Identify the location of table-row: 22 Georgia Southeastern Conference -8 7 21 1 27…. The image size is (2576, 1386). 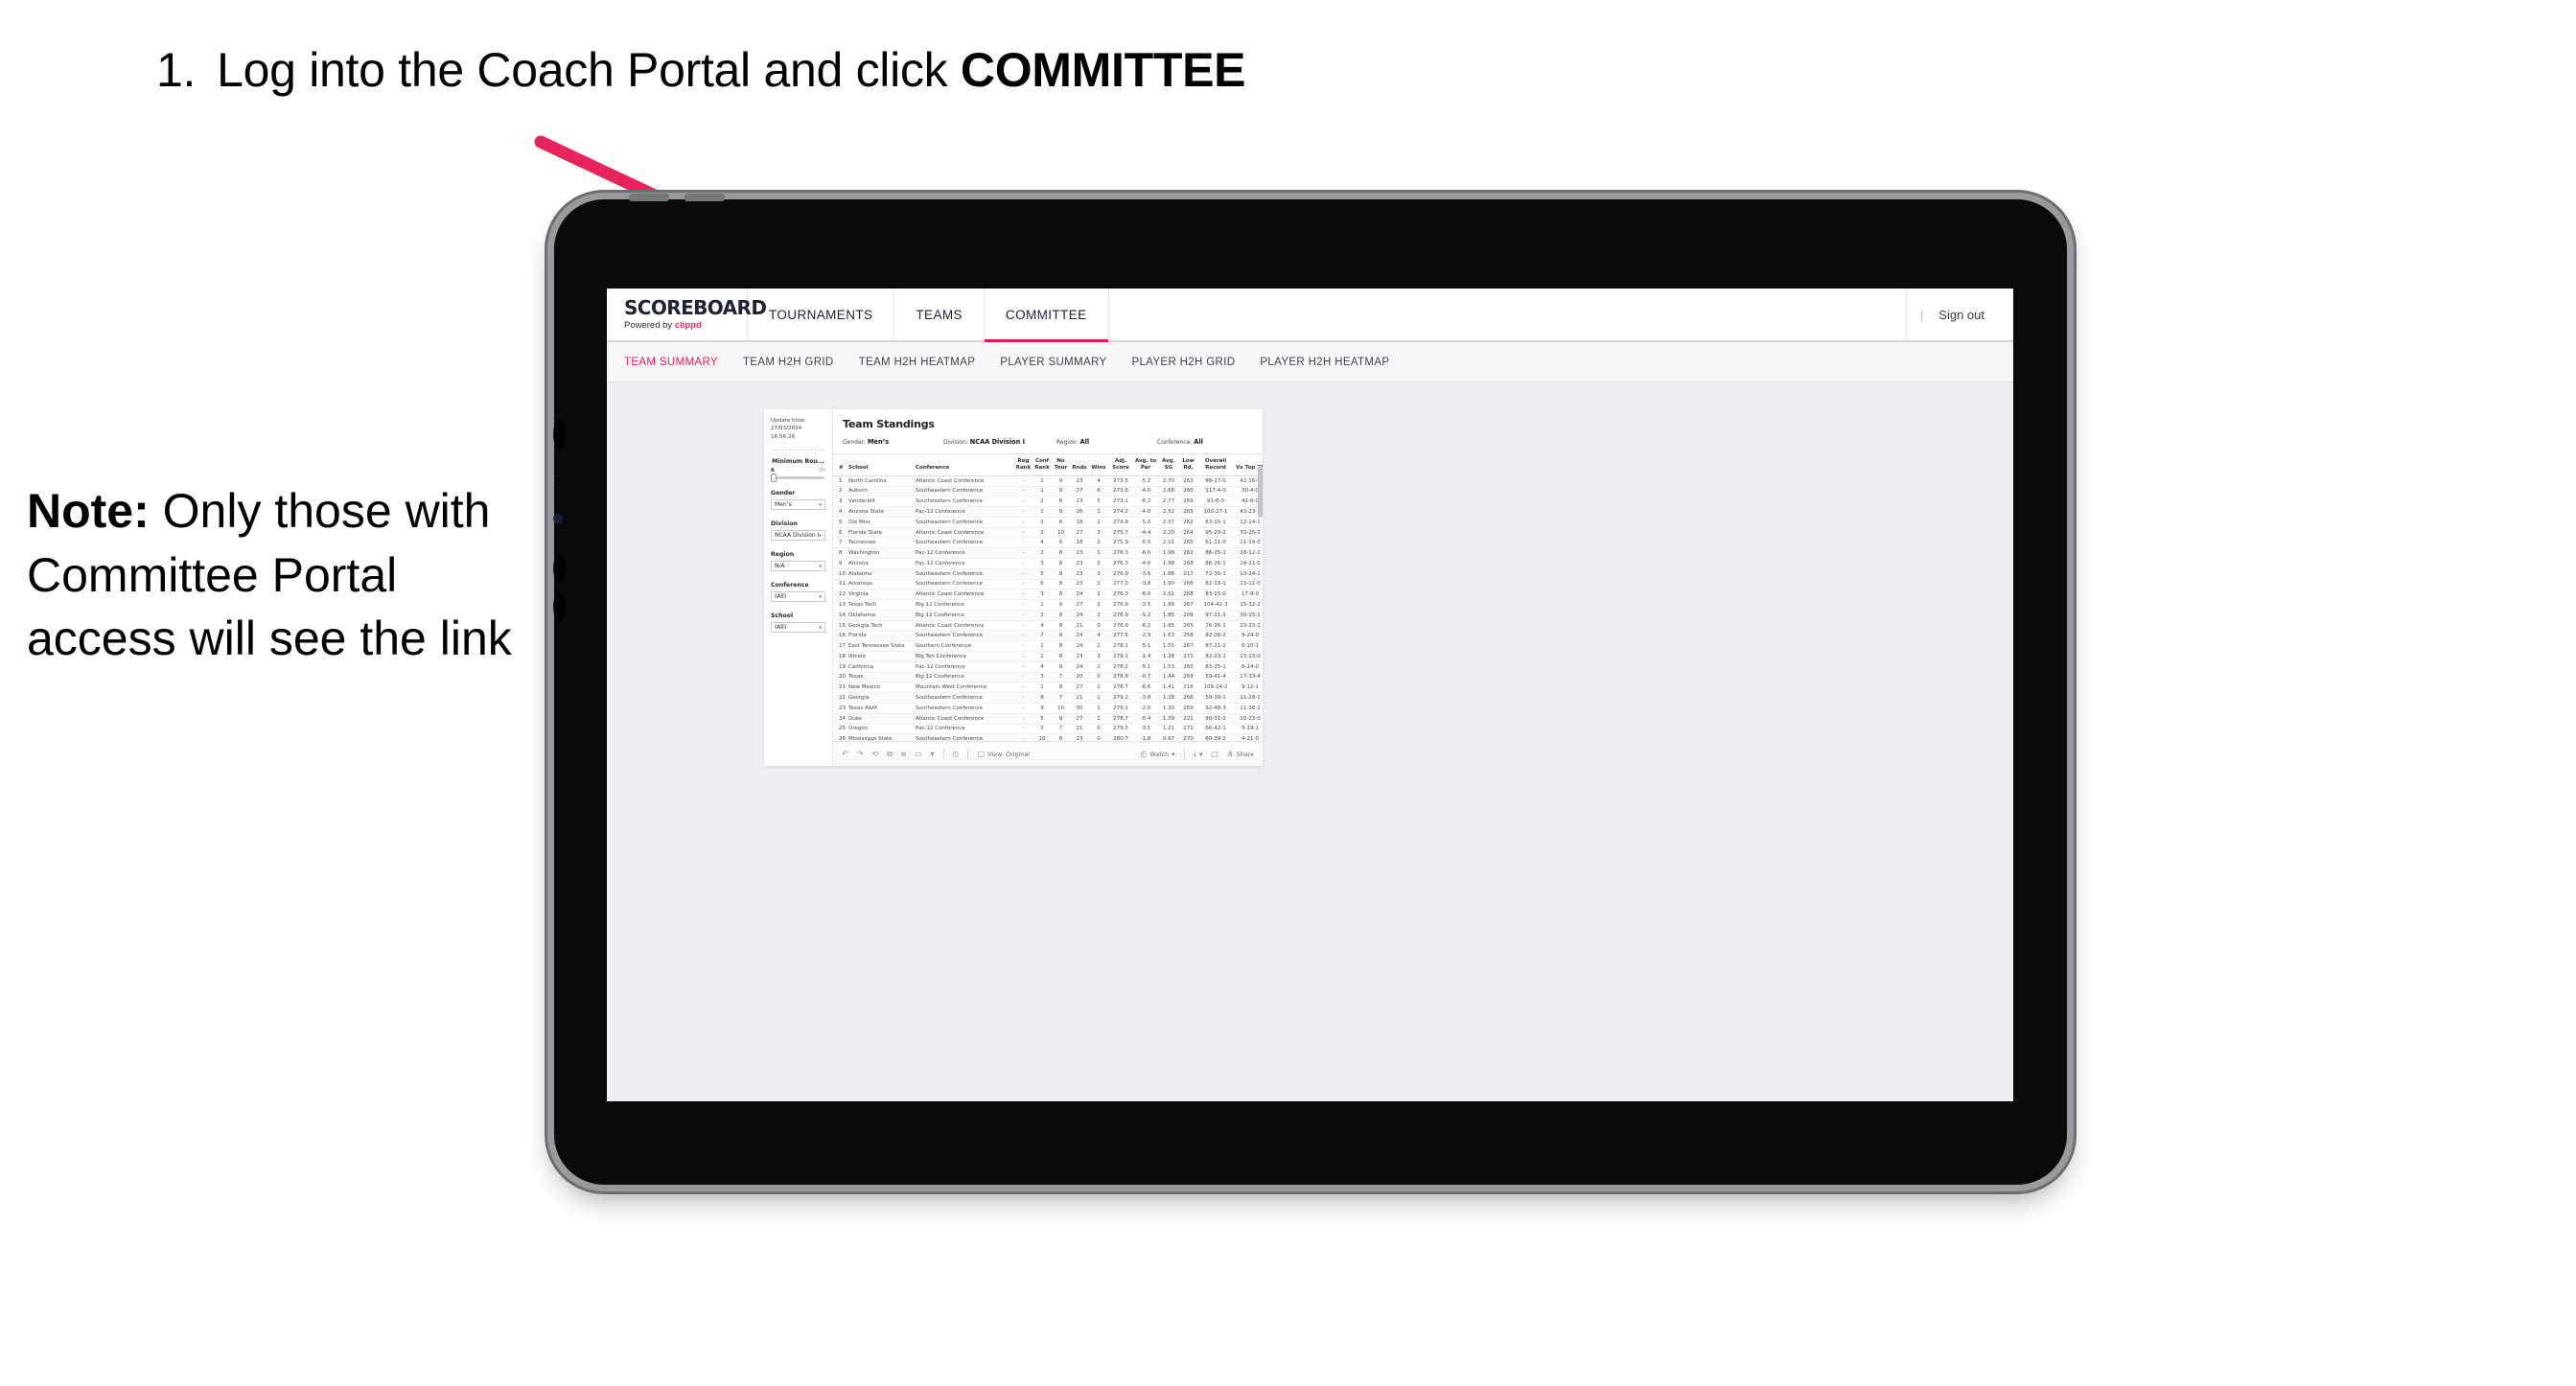
(1048, 698).